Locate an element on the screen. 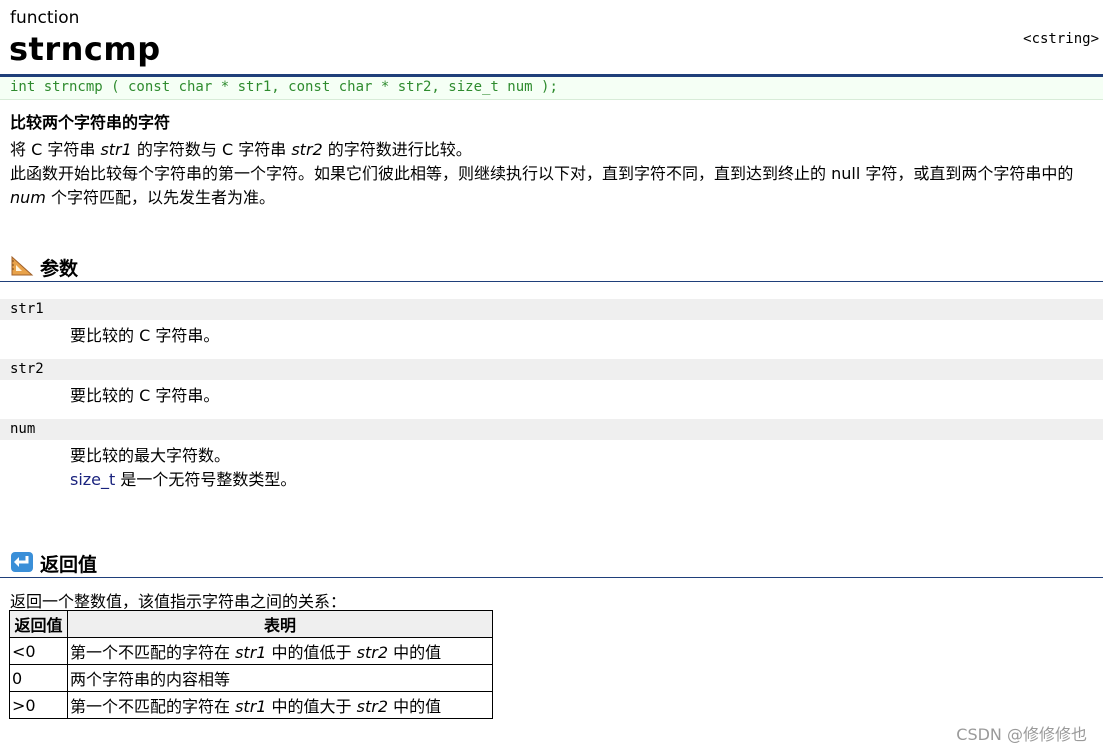 The height and width of the screenshot is (750, 1103). desc-text: 的字符数与 C 字符串 is located at coordinates (211, 149).